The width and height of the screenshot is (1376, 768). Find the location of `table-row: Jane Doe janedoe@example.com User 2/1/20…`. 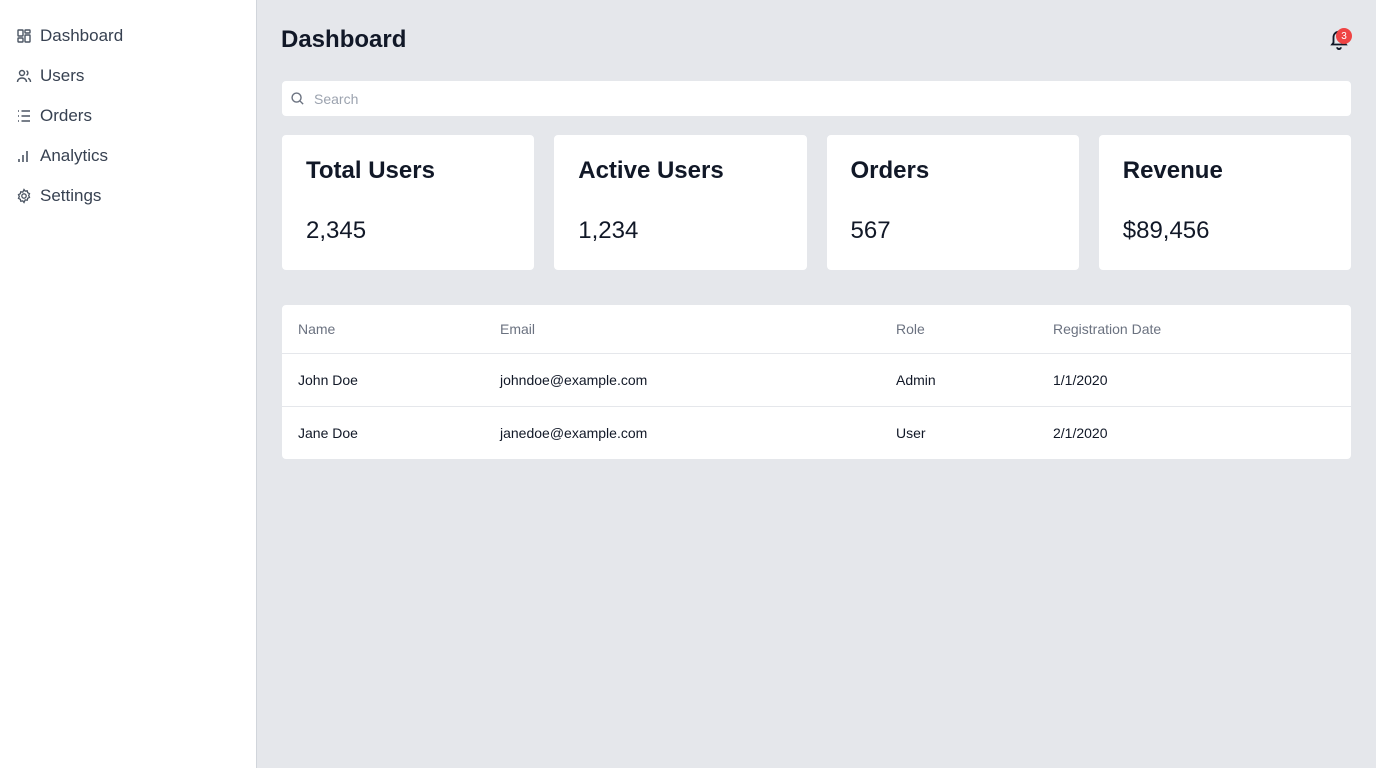

table-row: Jane Doe janedoe@example.com User 2/1/20… is located at coordinates (816, 432).